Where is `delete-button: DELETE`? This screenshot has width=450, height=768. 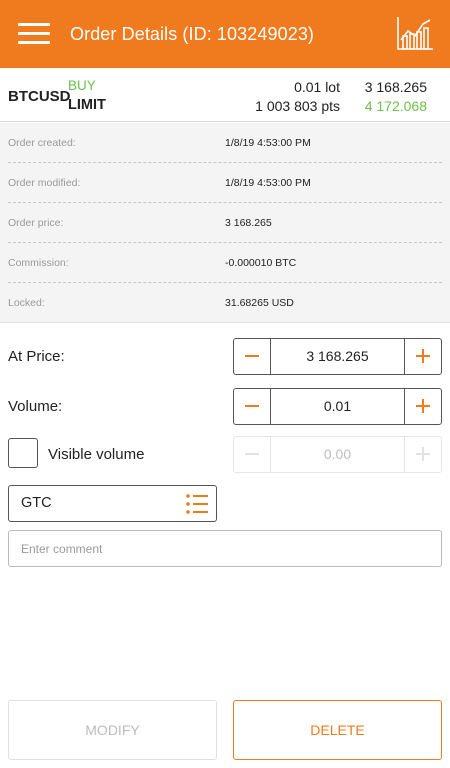 delete-button: DELETE is located at coordinates (337, 730).